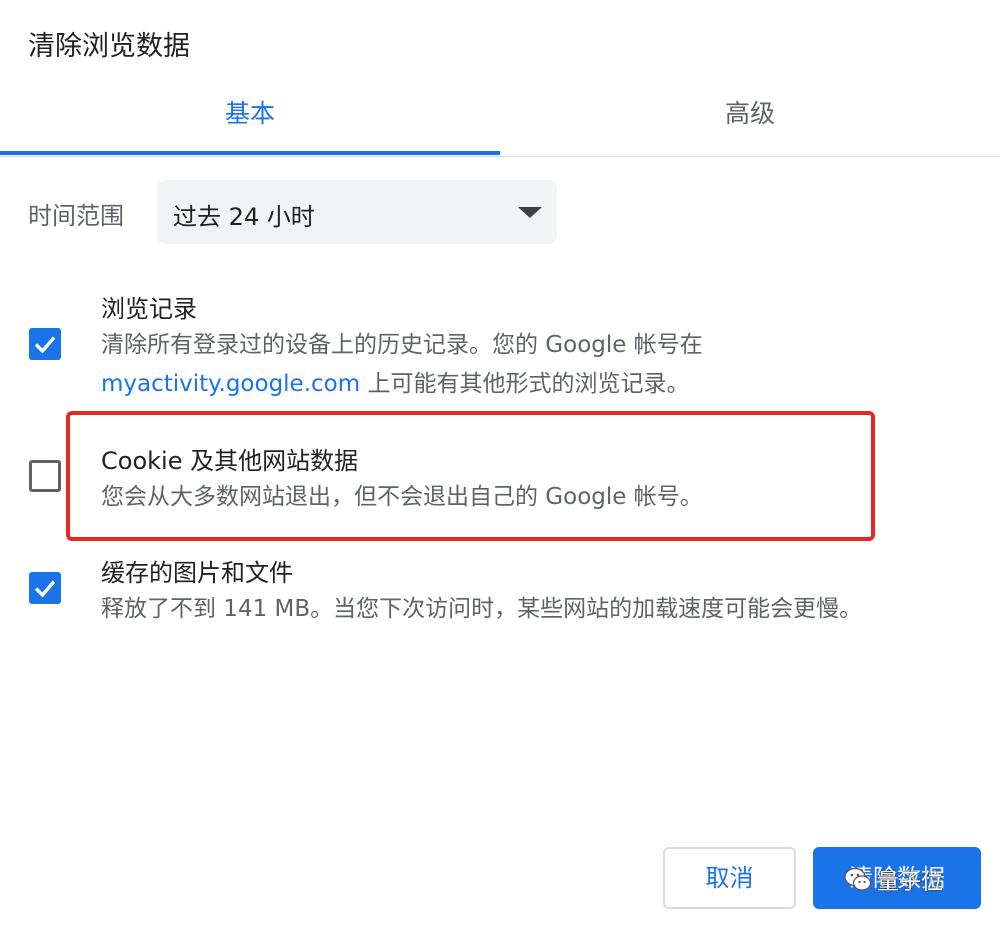 This screenshot has height=926, width=1000. I want to click on wechat-logo-icon, so click(858, 879).